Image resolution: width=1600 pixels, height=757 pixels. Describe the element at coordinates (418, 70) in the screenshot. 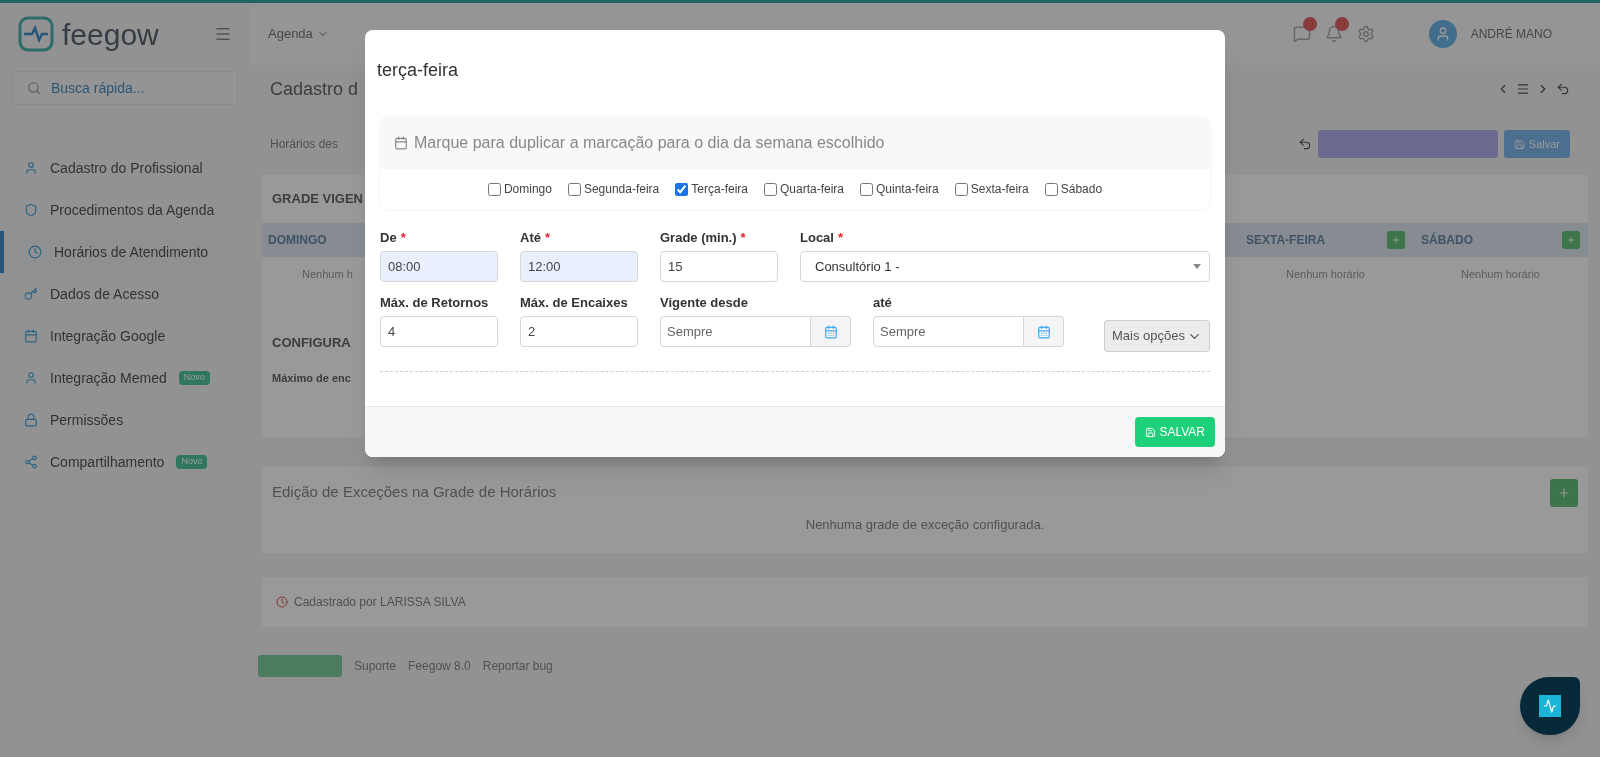

I see `dialog-title: terça-feira` at that location.